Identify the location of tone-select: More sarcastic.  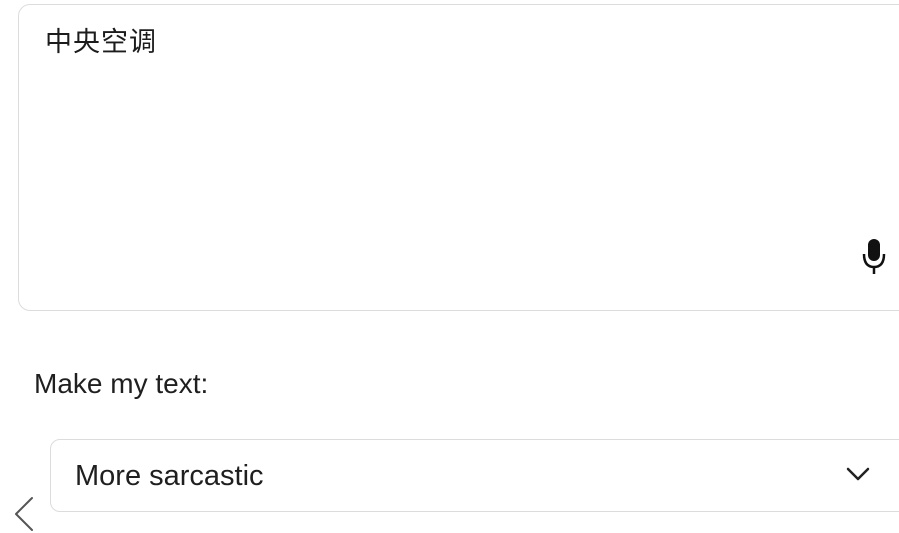
(474, 475).